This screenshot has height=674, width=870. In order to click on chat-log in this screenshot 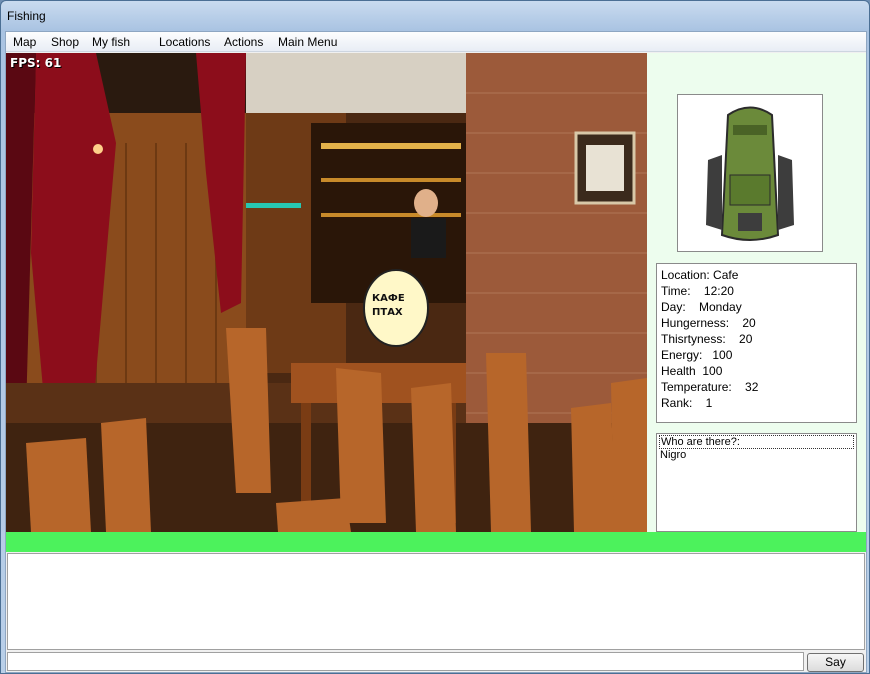, I will do `click(436, 601)`.